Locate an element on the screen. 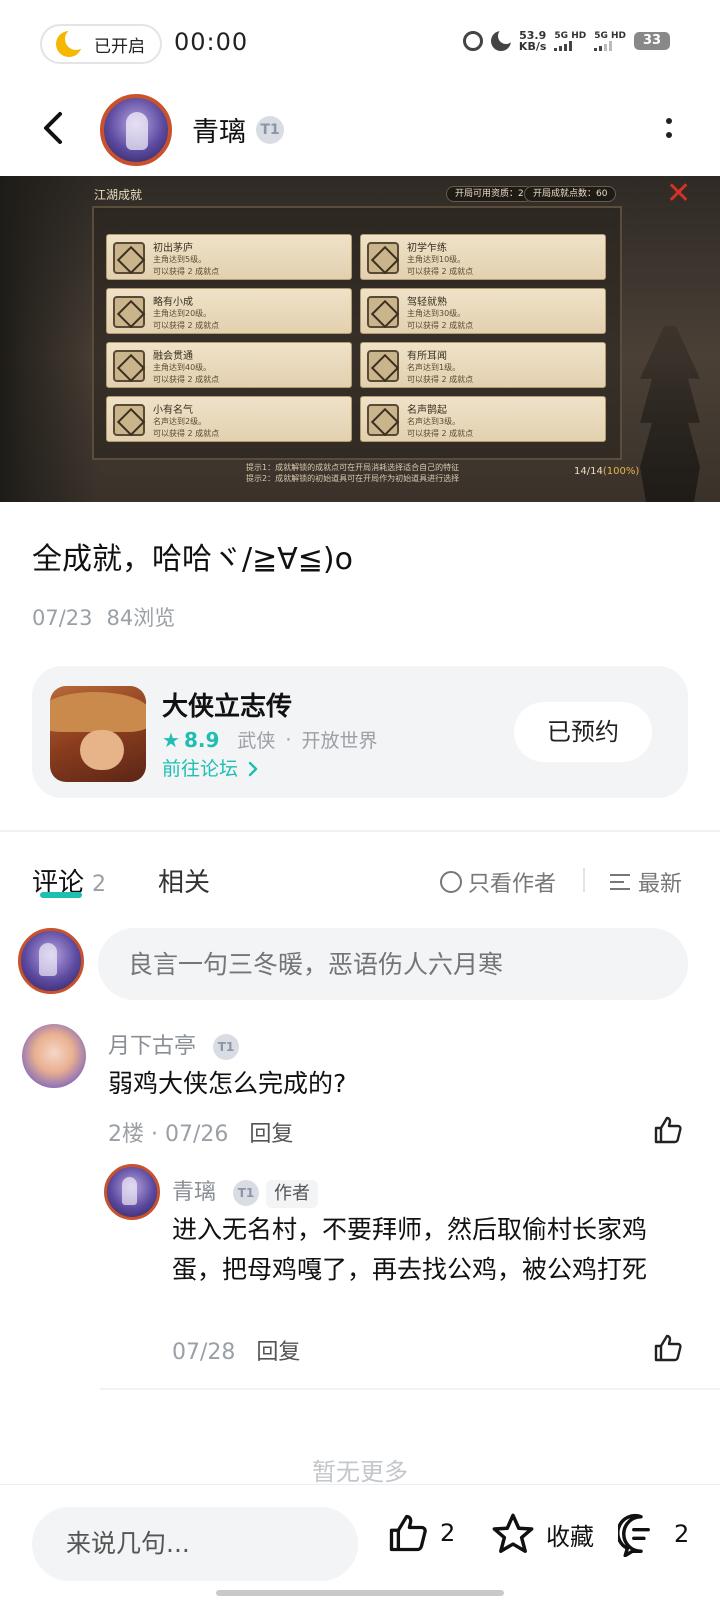 This screenshot has width=720, height=1600. commenter-avatar is located at coordinates (54, 1056).